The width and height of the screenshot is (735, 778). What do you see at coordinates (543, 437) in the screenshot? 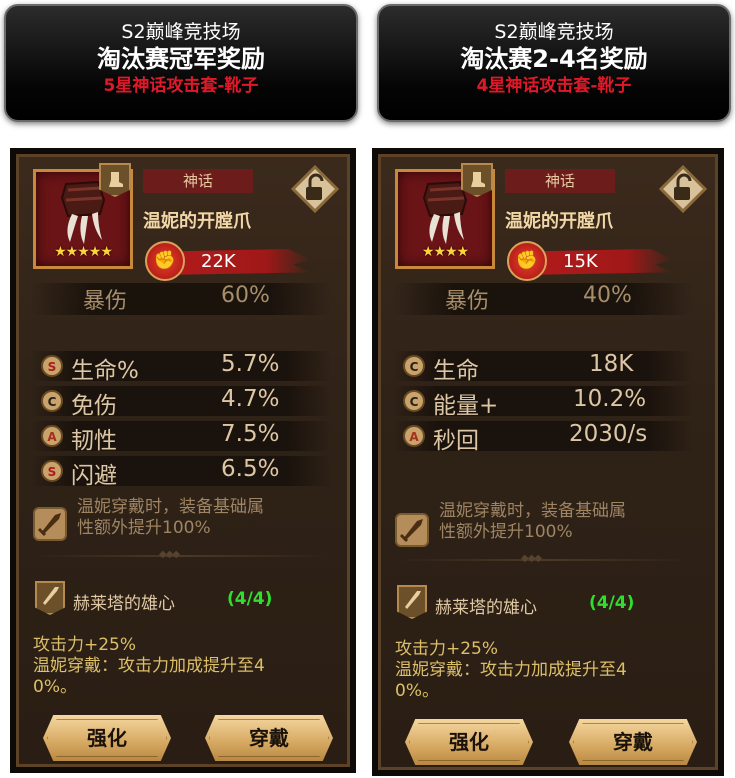
I see `attribute-row: A 秒回 2030/s` at bounding box center [543, 437].